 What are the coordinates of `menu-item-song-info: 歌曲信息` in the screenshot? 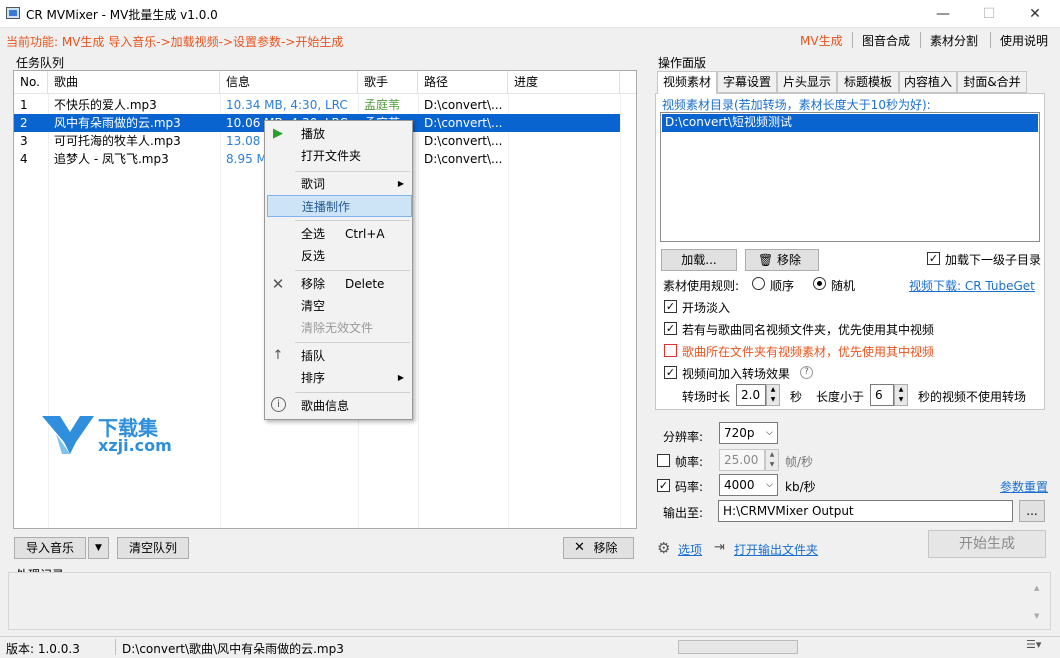 It's located at (339, 406).